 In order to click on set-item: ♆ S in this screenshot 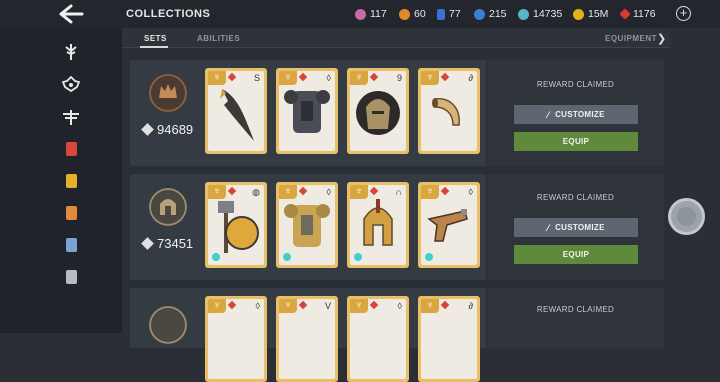, I will do `click(236, 111)`.